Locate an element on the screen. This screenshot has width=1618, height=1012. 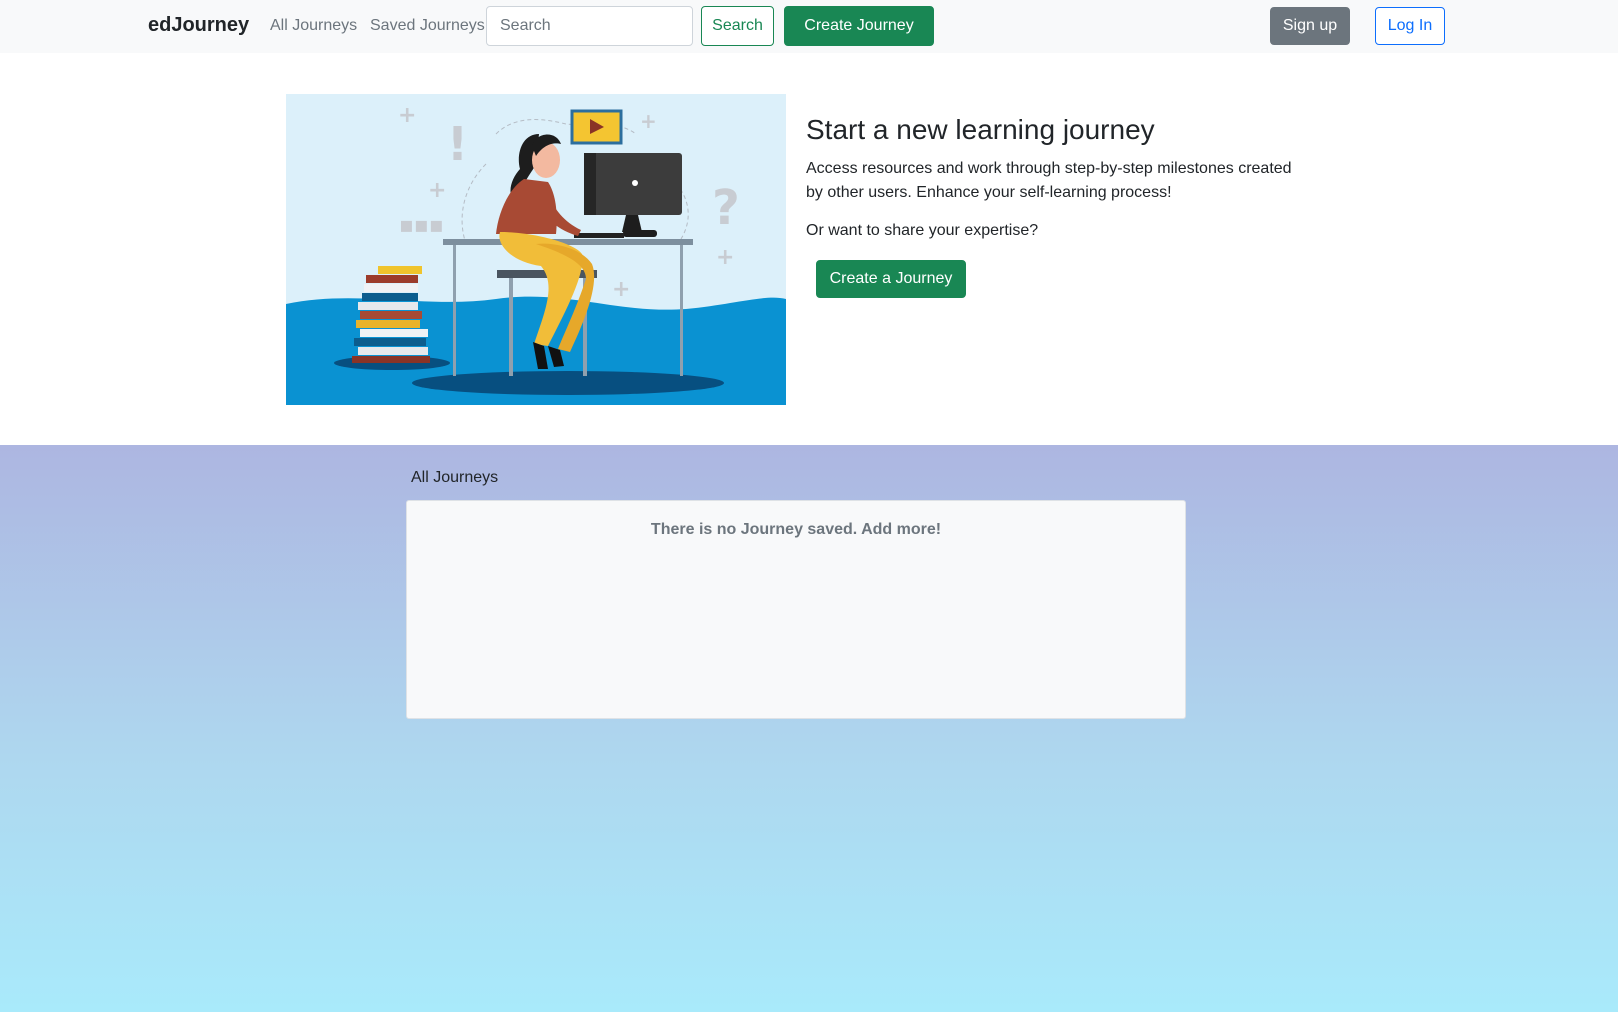
section-label-all-journeys: All Journeys is located at coordinates (455, 477).